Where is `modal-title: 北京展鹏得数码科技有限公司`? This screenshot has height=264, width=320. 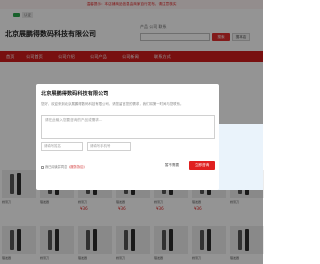 modal-title: 北京展鹏得数码科技有限公司 is located at coordinates (75, 94).